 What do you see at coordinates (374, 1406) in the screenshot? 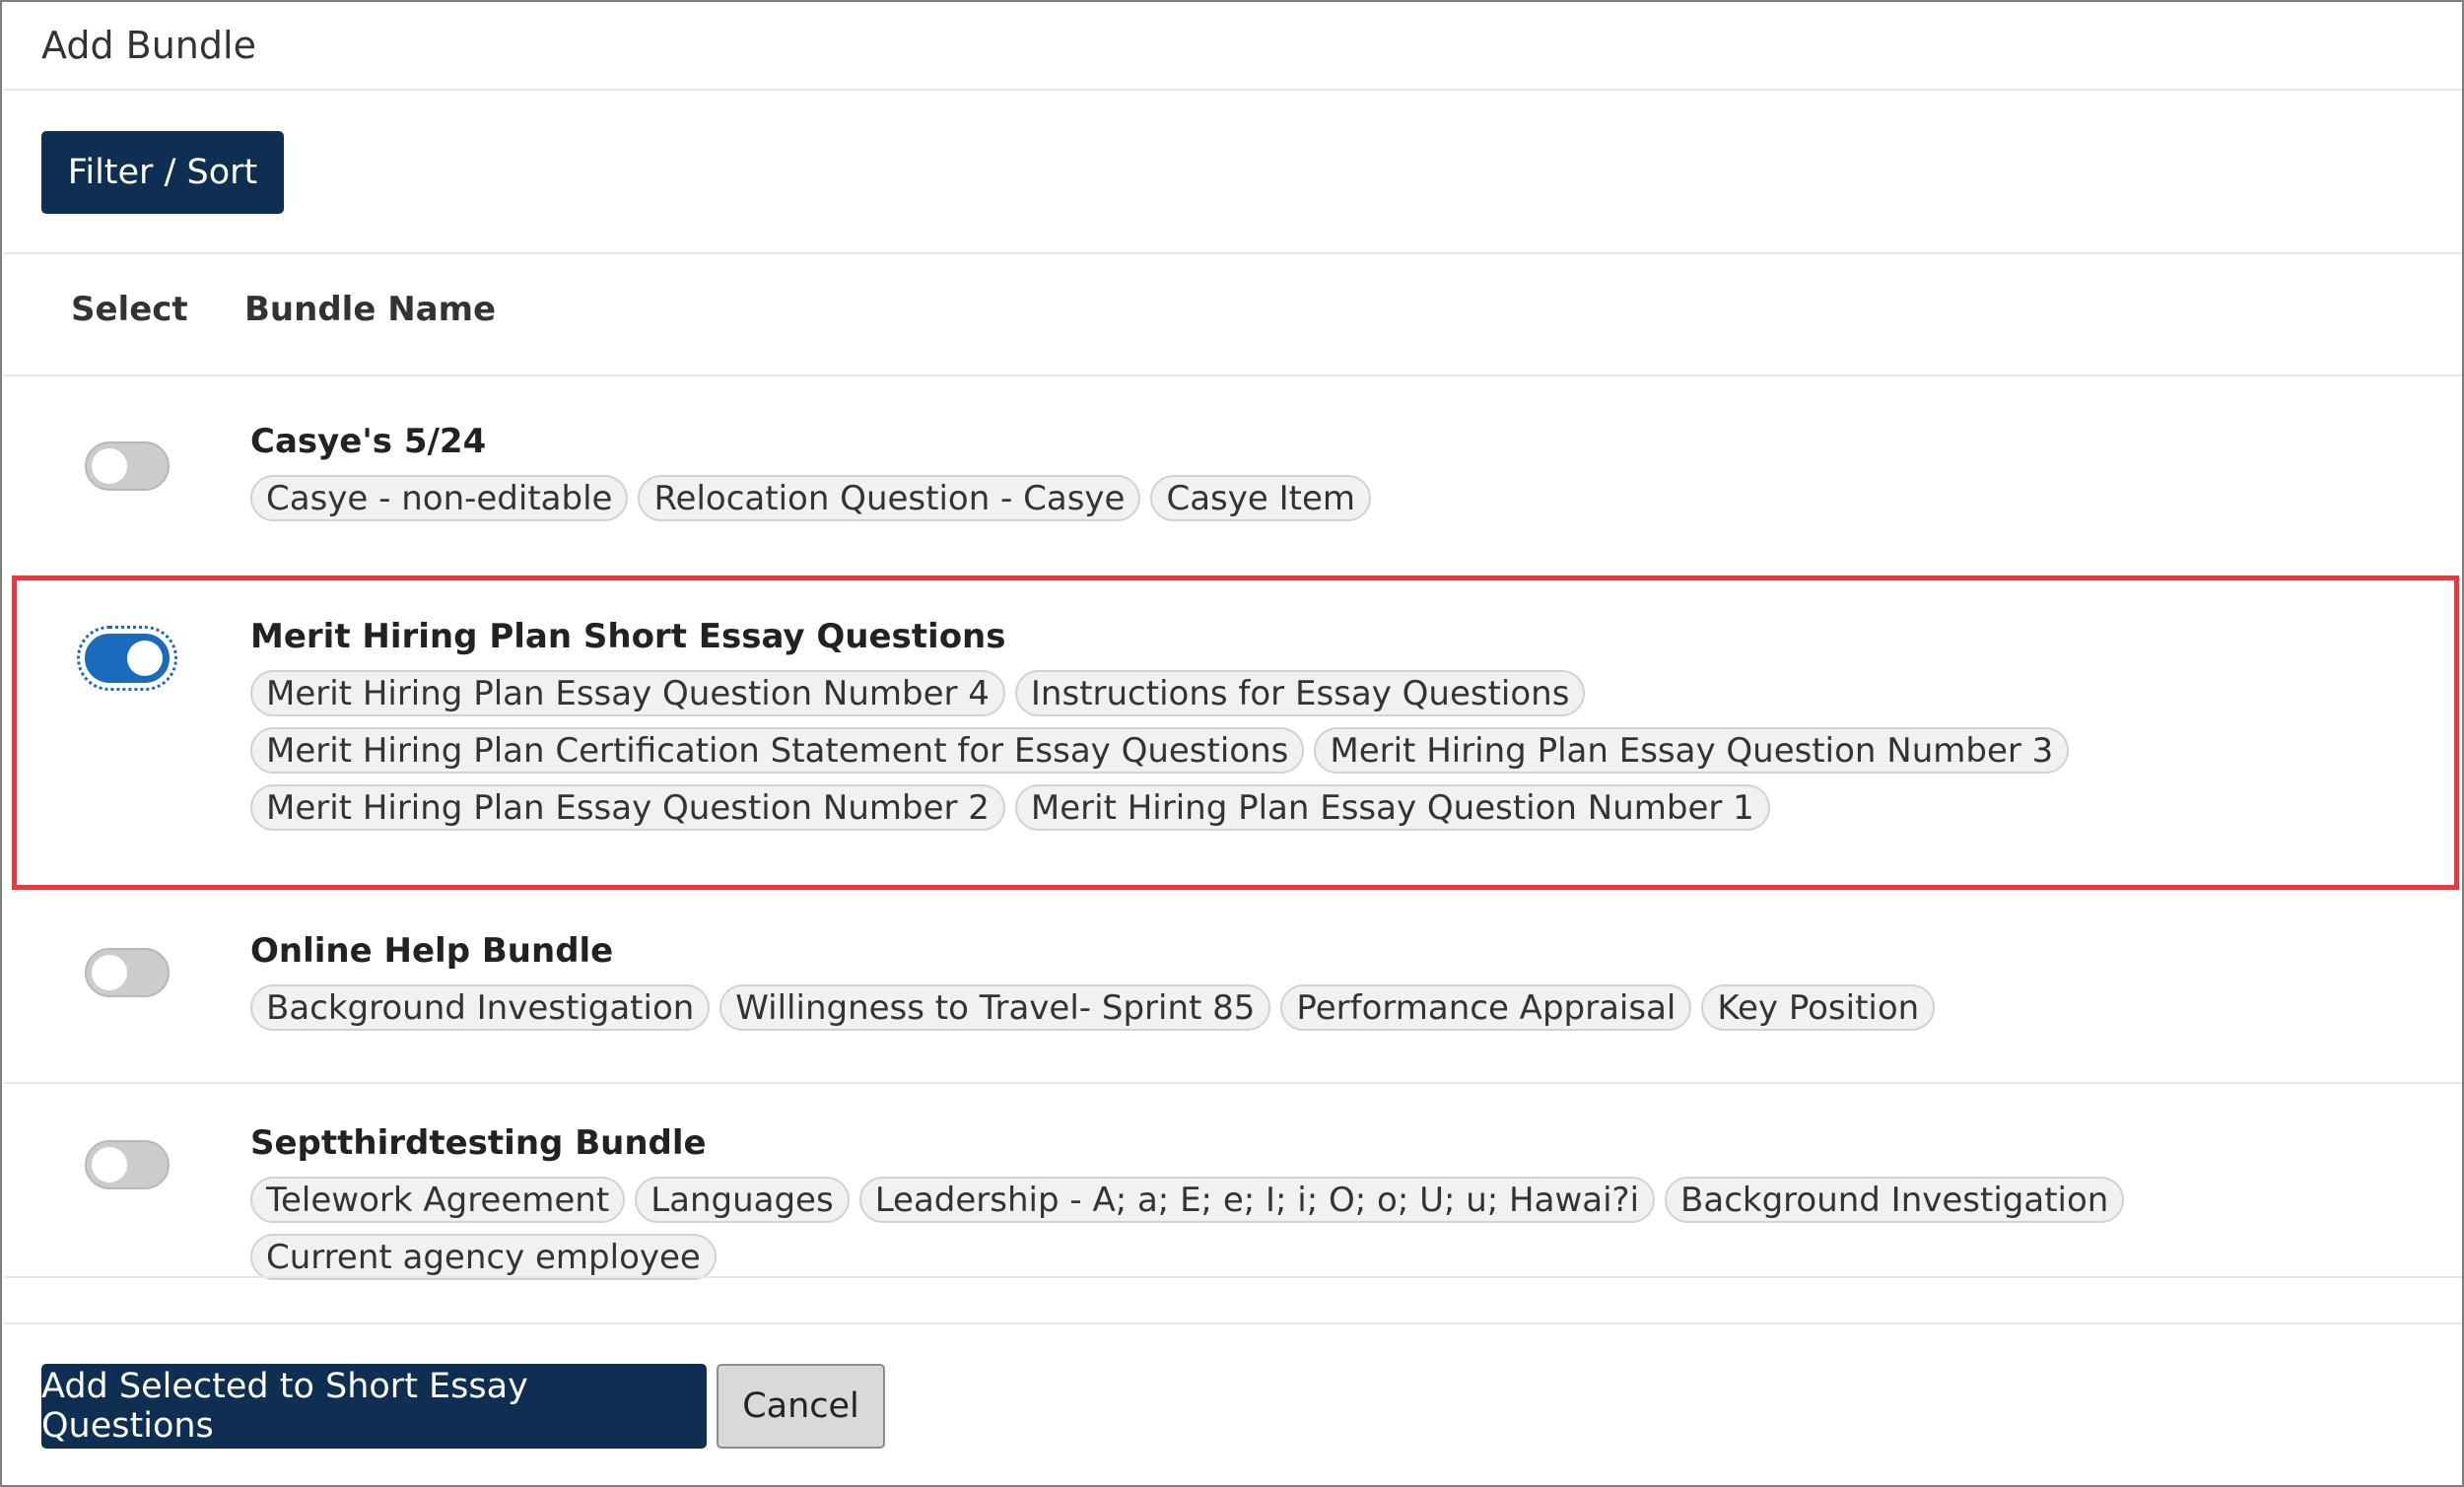
I see `add-selected-button: Add Selected to Short Essay Questions` at bounding box center [374, 1406].